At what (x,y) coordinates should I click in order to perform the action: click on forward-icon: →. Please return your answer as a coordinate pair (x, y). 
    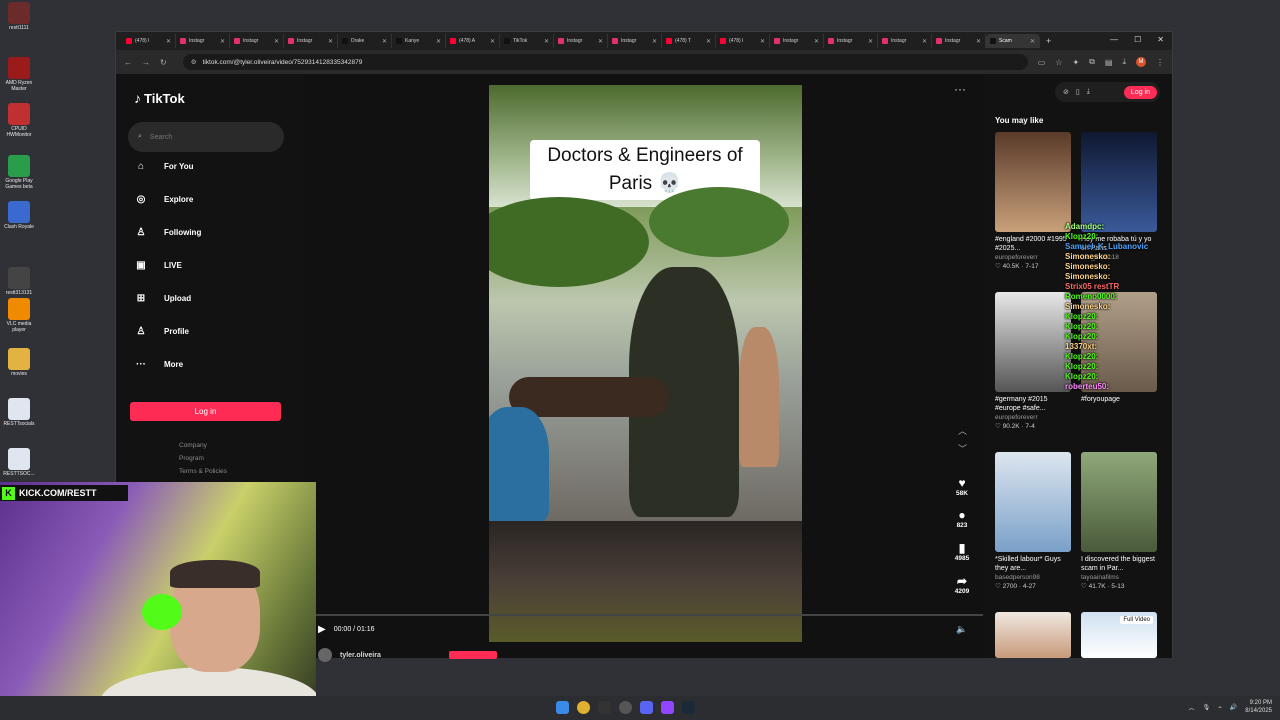
    Looking at the image, I should click on (146, 62).